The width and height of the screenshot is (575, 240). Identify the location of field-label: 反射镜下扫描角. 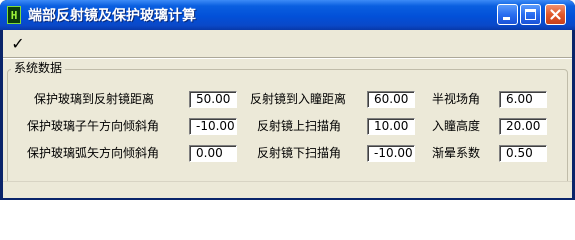
(299, 153).